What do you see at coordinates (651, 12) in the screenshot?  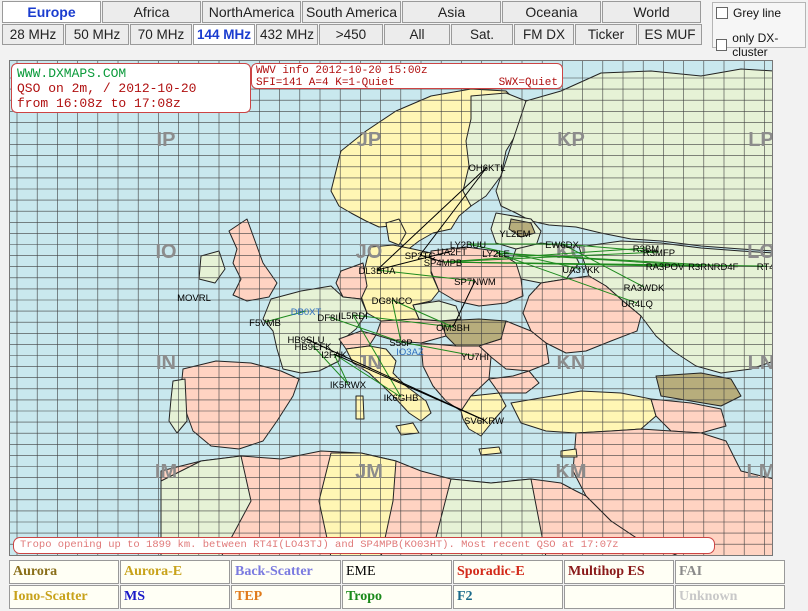 I see `tab-world: World` at bounding box center [651, 12].